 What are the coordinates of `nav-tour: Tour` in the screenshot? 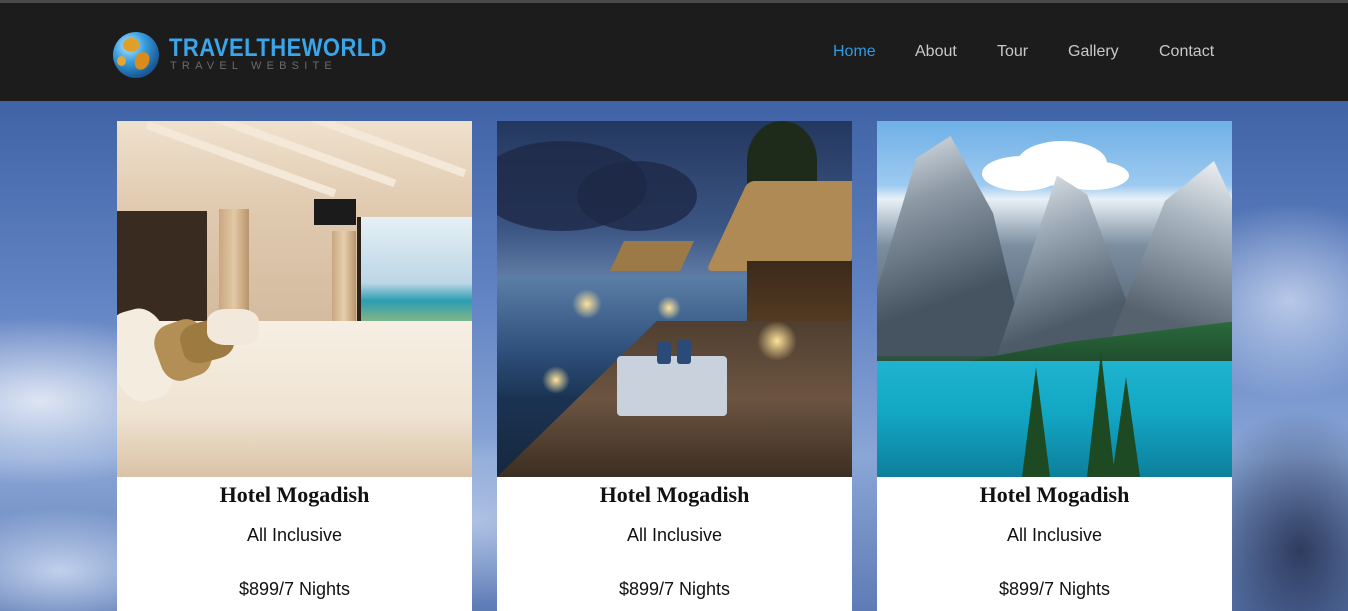 It's located at (1012, 52).